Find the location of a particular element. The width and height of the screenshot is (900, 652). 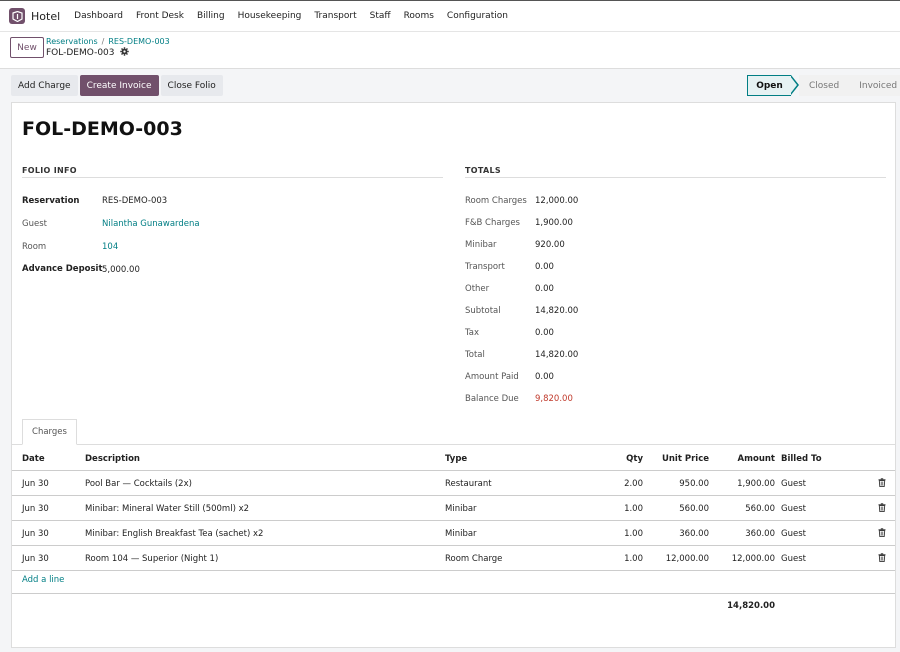

guest-link: Nilantha Gunawardena is located at coordinates (151, 224).